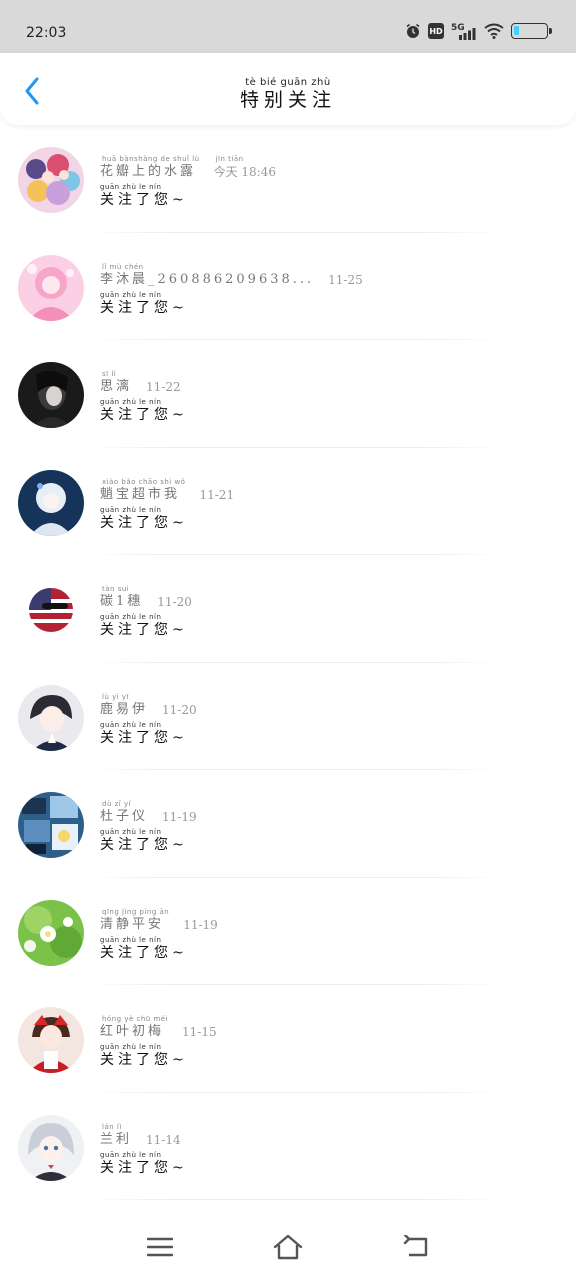  What do you see at coordinates (124, 817) in the screenshot?
I see `user-name: 杜子仪` at bounding box center [124, 817].